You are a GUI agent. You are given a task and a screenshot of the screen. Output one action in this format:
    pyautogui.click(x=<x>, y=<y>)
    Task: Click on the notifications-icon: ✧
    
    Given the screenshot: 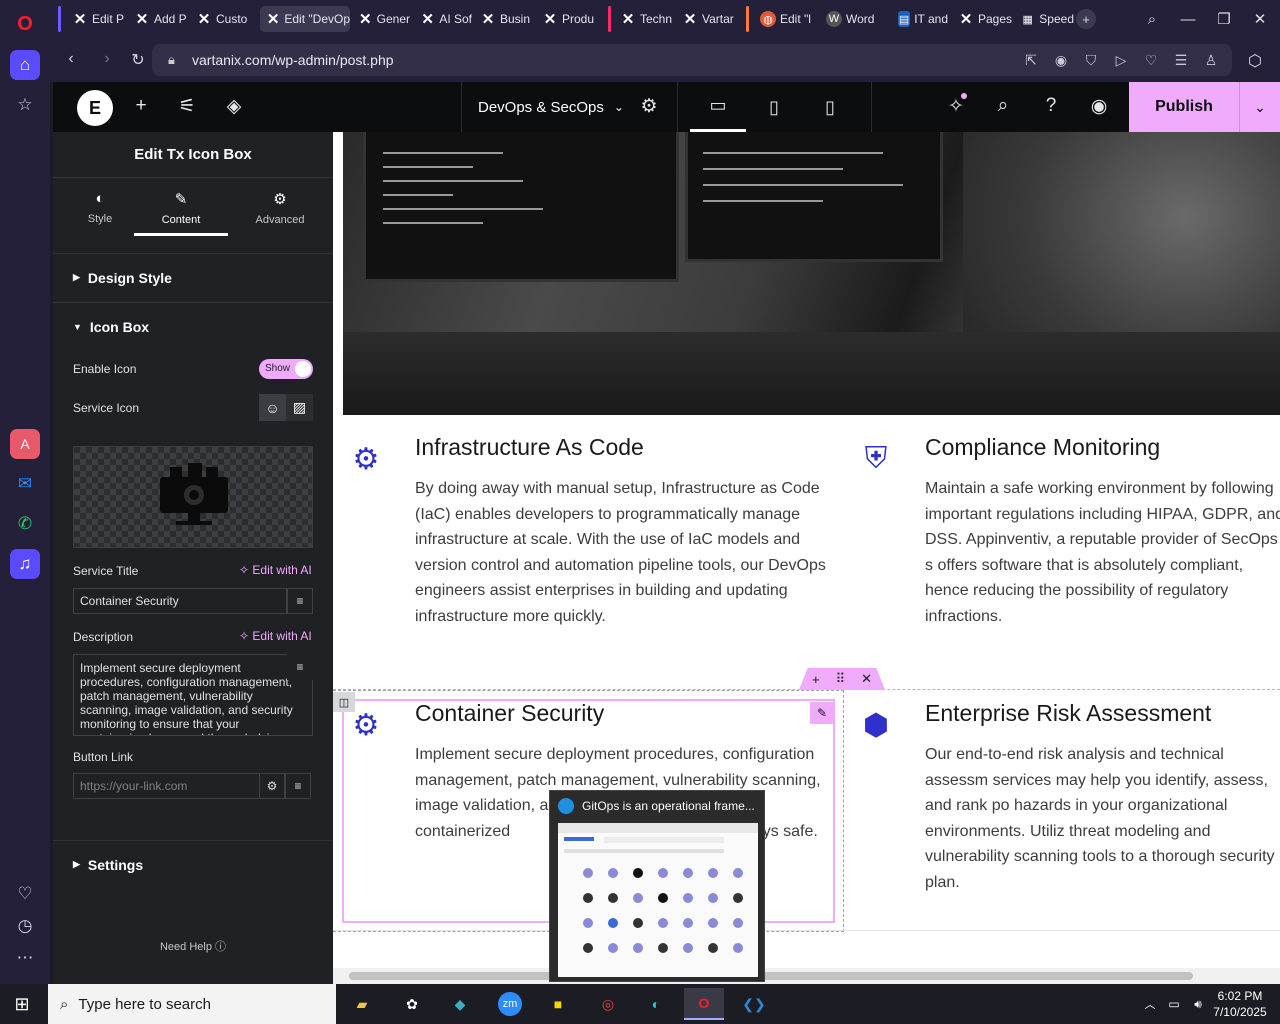 What is the action you would take?
    pyautogui.click(x=956, y=105)
    